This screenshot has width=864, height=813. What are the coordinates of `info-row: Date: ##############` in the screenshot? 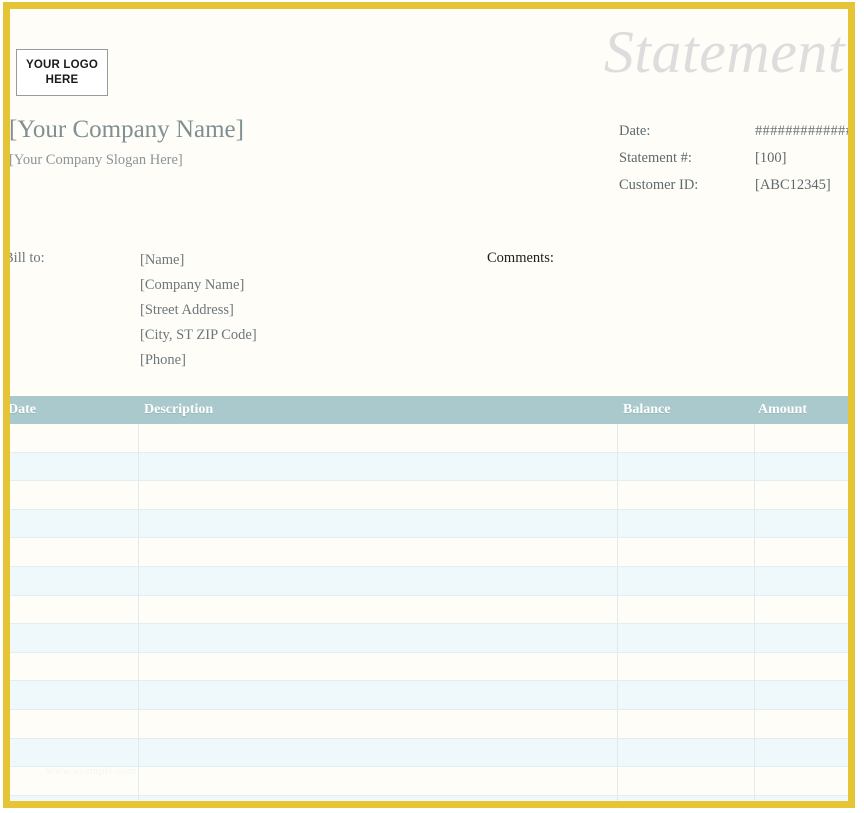 It's located at (733, 136).